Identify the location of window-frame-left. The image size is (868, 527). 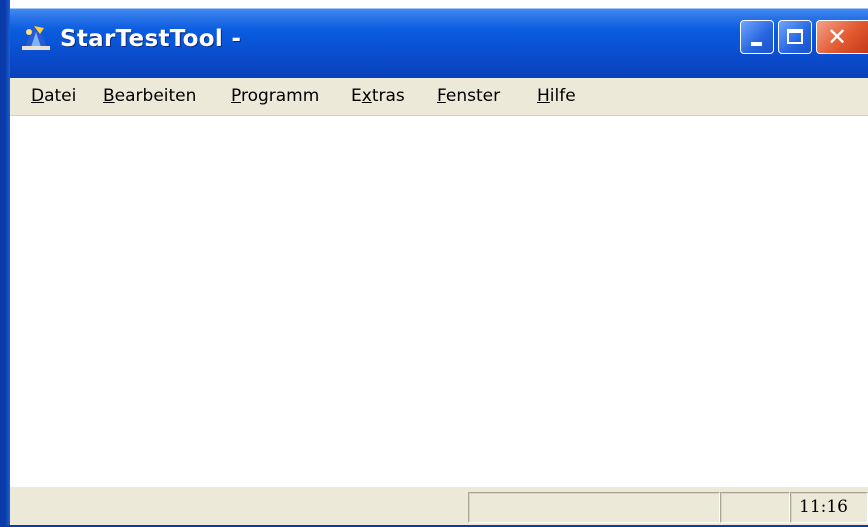
(5, 263).